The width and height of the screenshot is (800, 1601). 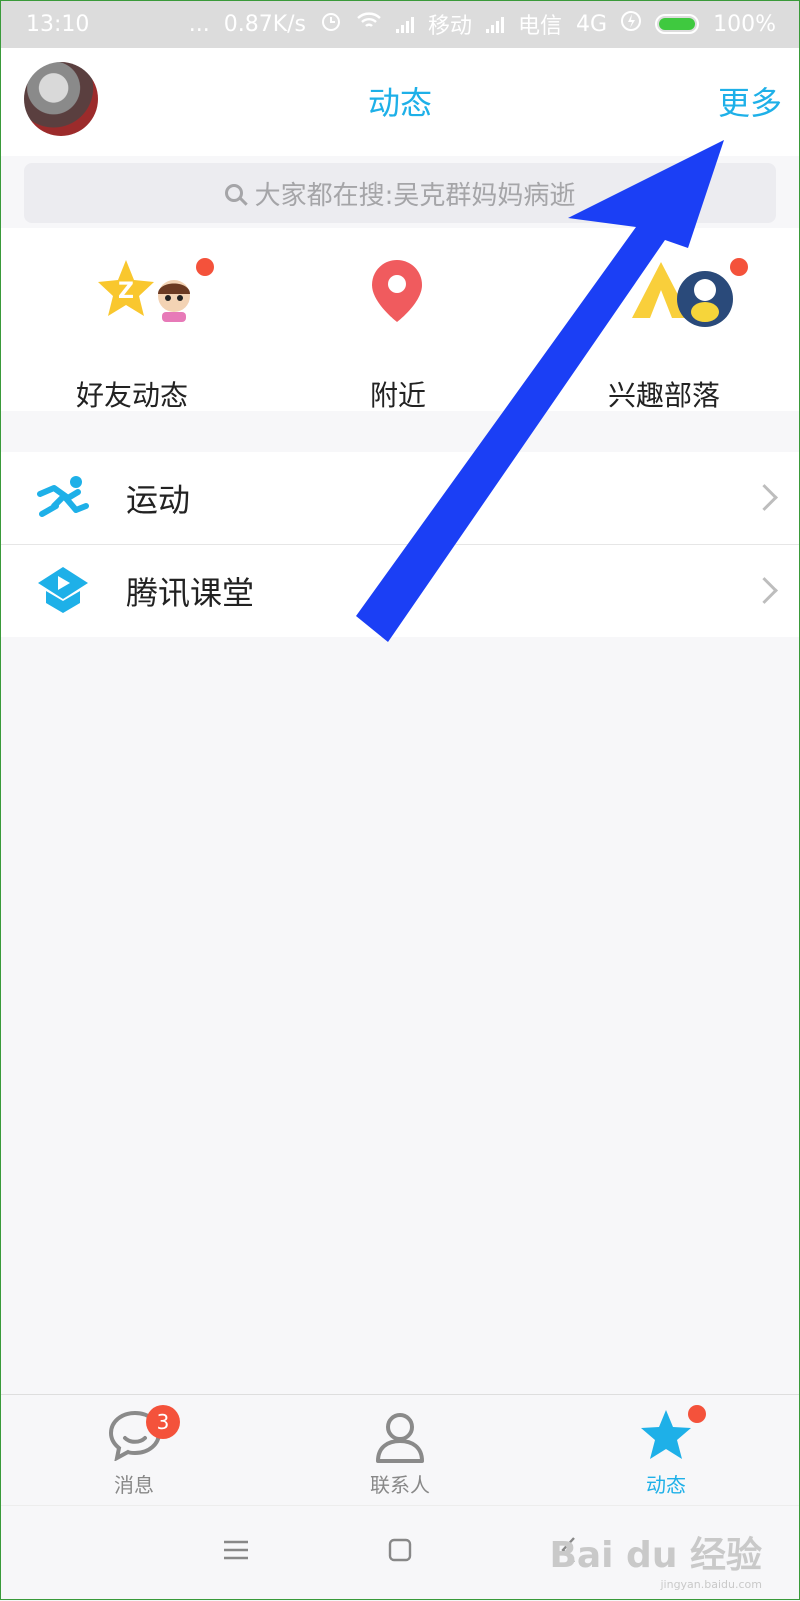 I want to click on list-item-label: 运动, so click(x=158, y=500).